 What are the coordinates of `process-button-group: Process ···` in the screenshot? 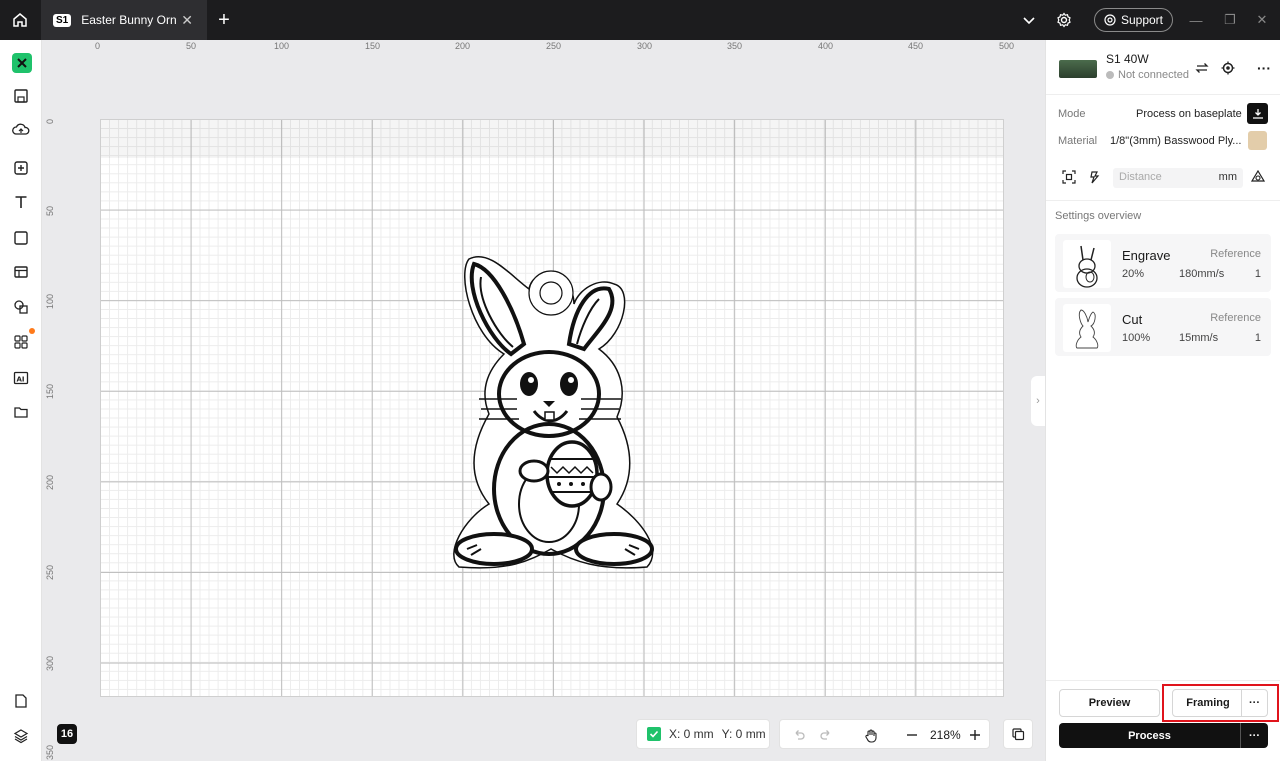 It's located at (1163, 735).